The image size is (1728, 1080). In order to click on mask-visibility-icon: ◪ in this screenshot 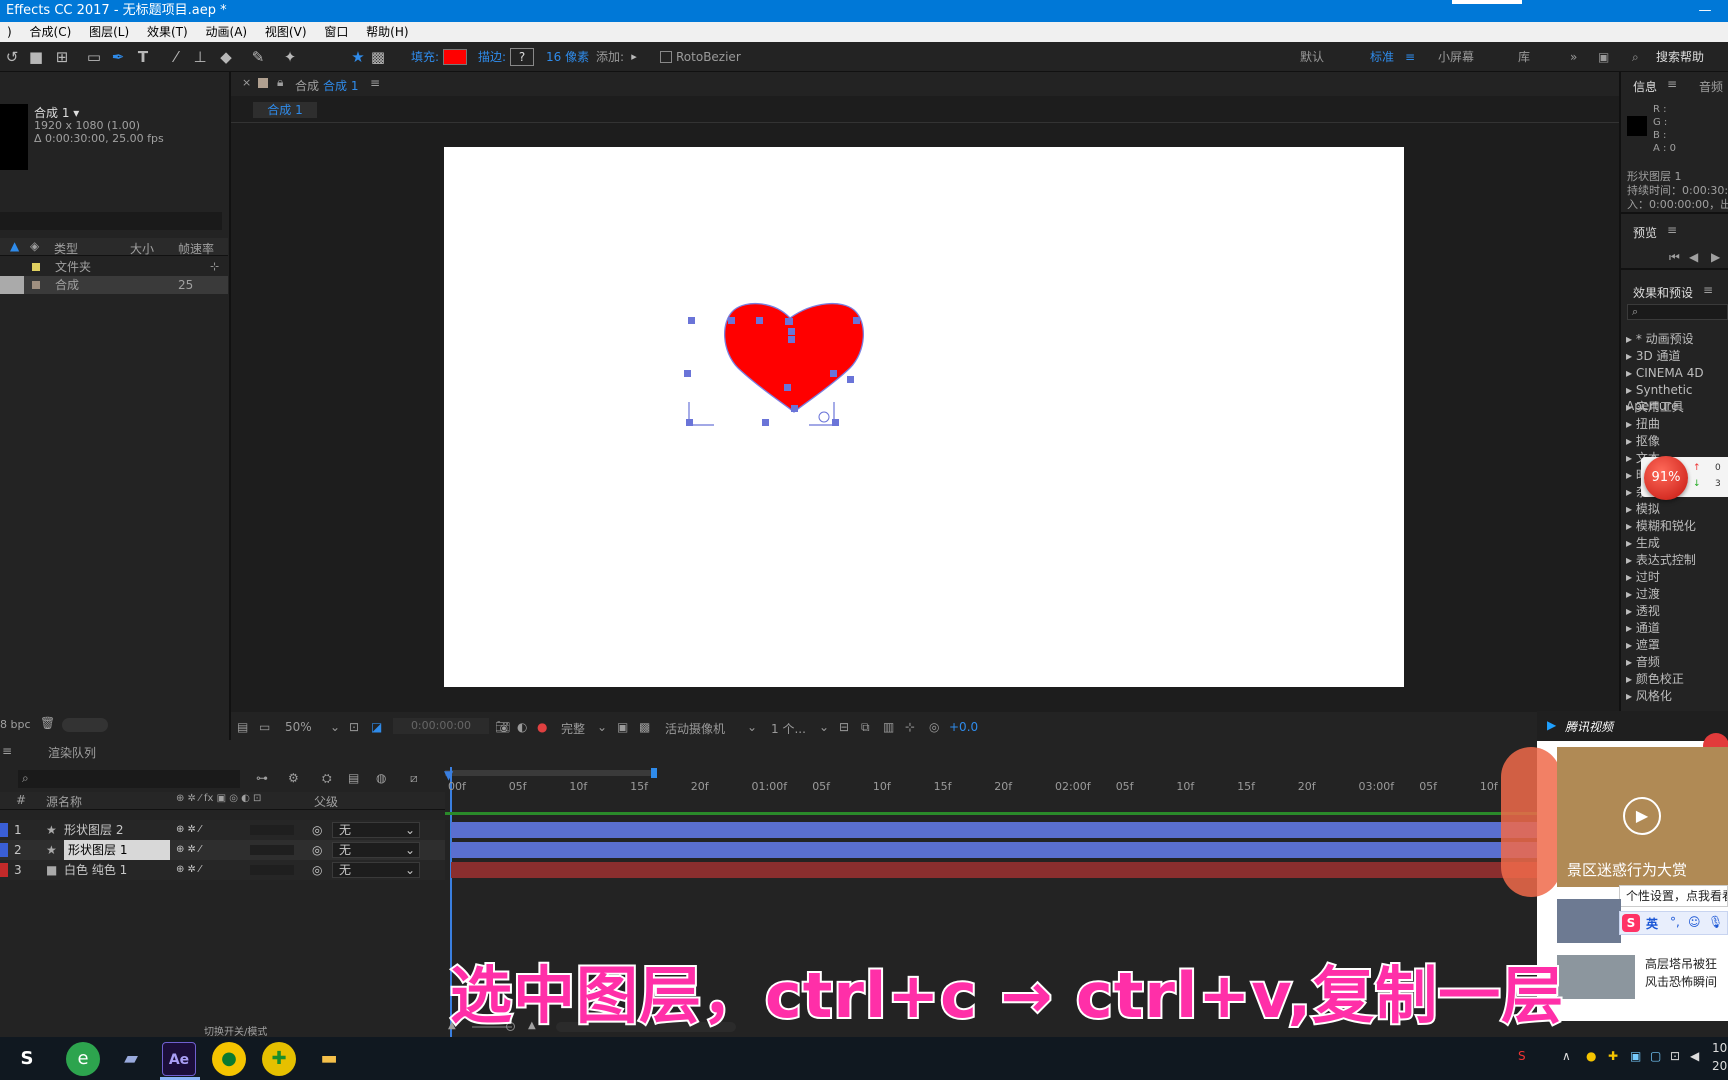, I will do `click(376, 727)`.